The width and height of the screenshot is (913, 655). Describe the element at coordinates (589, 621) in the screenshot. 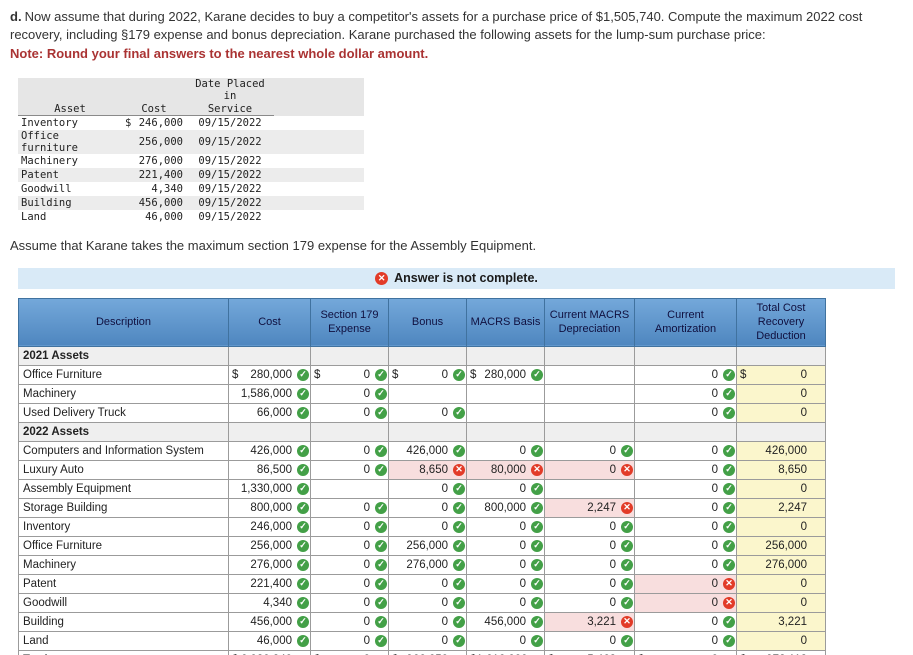

I see `entry-cell-depr: 3,221 ✕` at that location.